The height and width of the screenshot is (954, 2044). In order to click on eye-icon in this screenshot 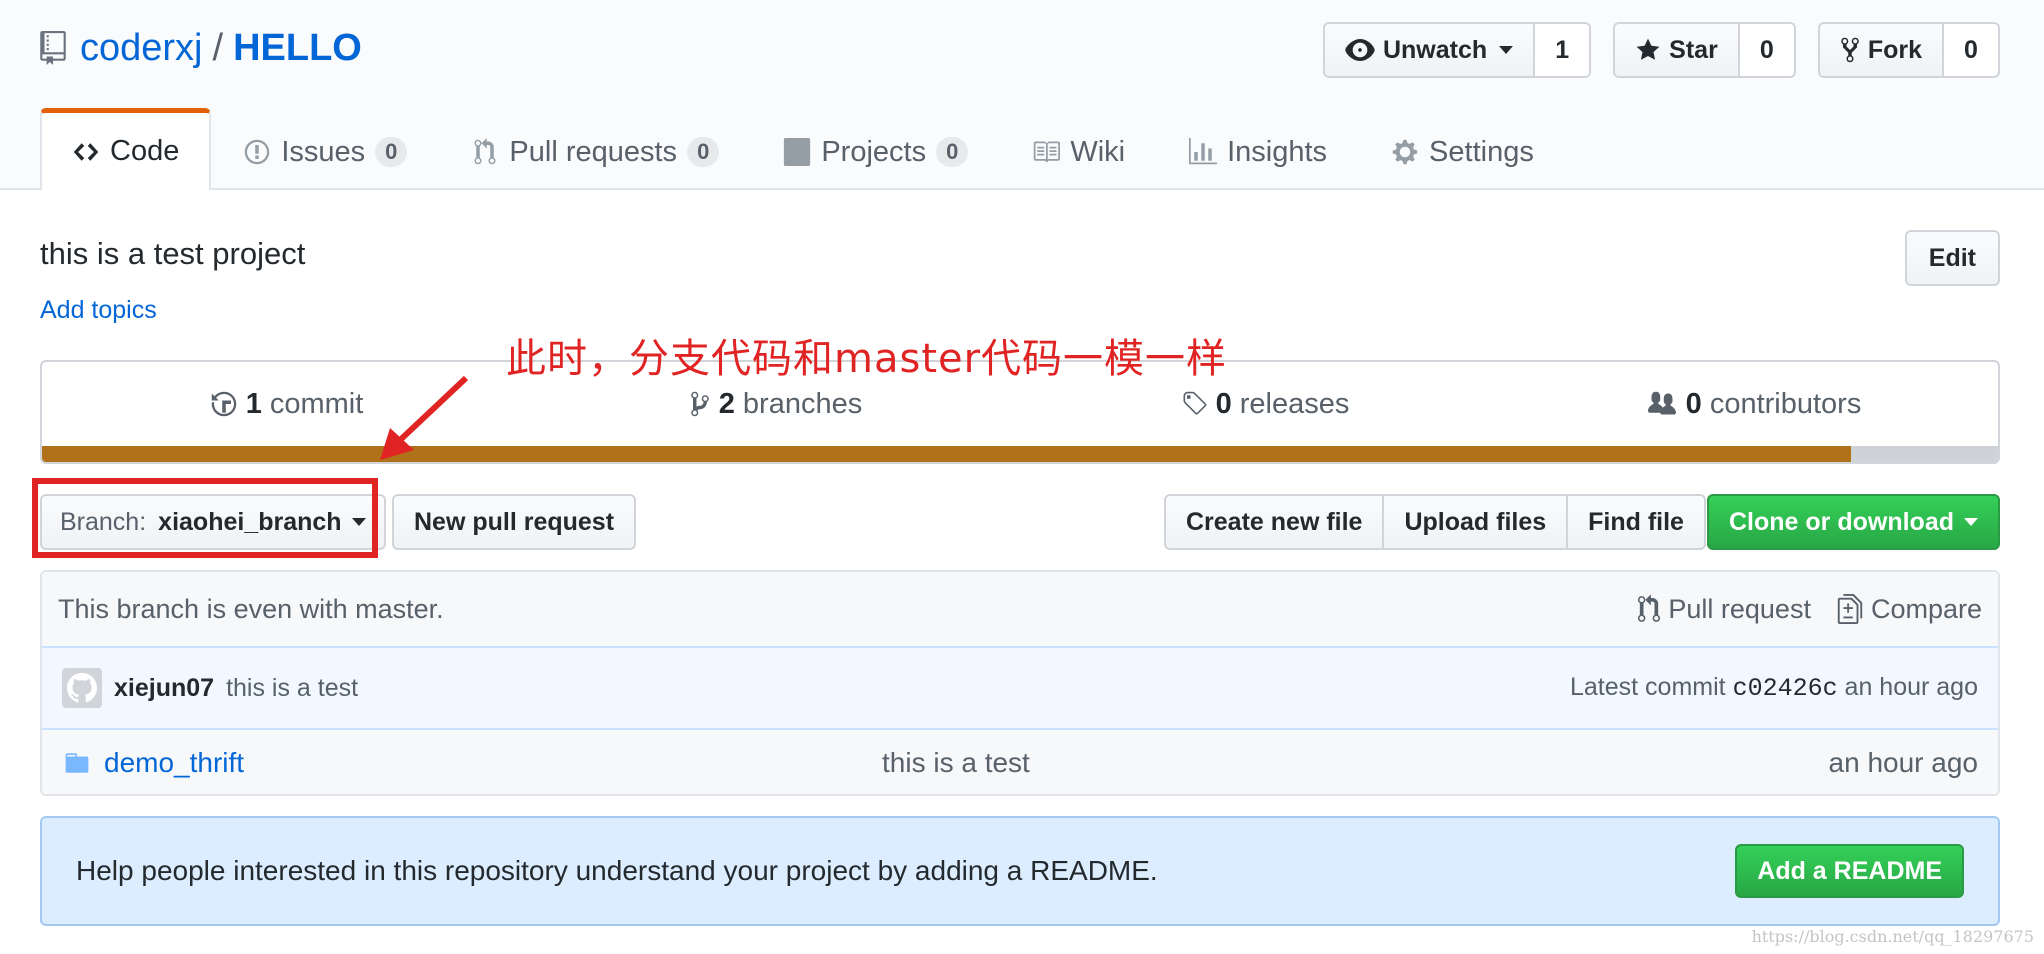, I will do `click(1360, 50)`.